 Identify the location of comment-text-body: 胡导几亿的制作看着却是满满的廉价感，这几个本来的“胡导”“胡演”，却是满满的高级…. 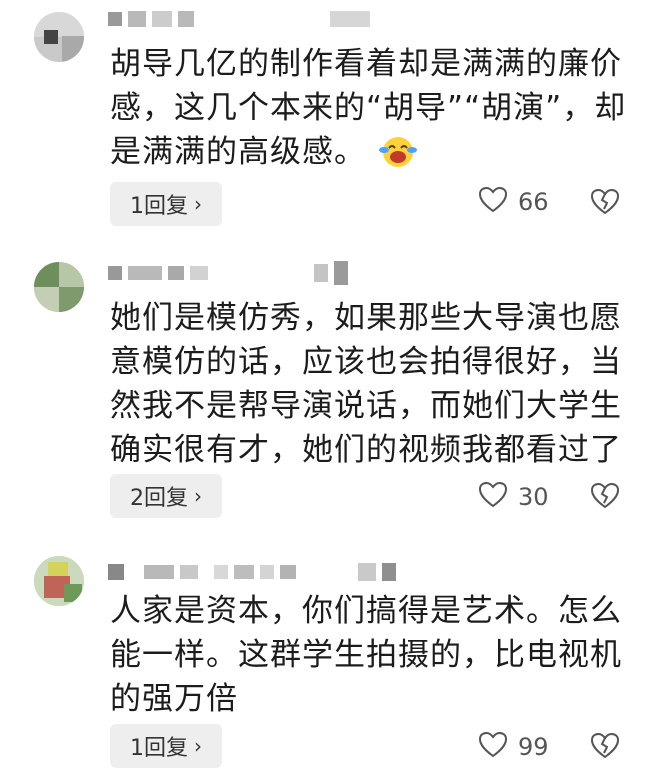
(368, 108).